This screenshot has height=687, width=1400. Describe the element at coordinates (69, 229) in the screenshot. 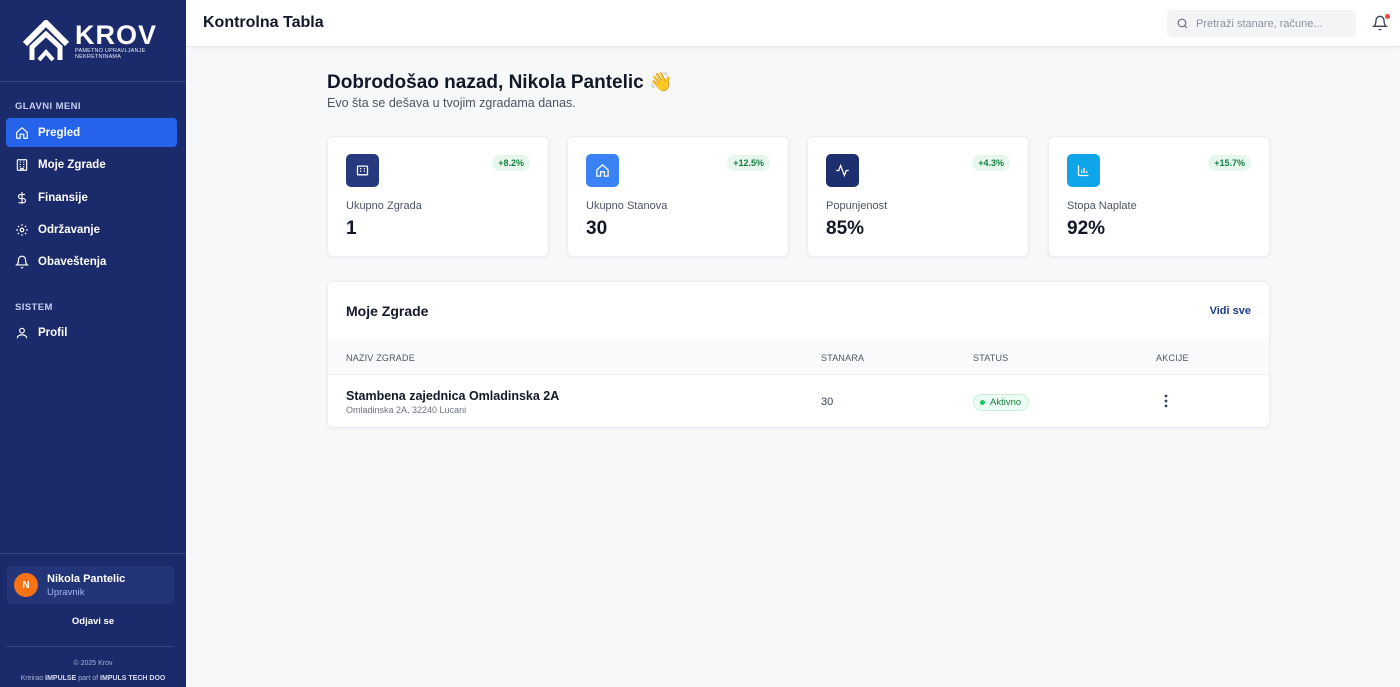

I see `sidebar-item-label: Održavanje` at that location.